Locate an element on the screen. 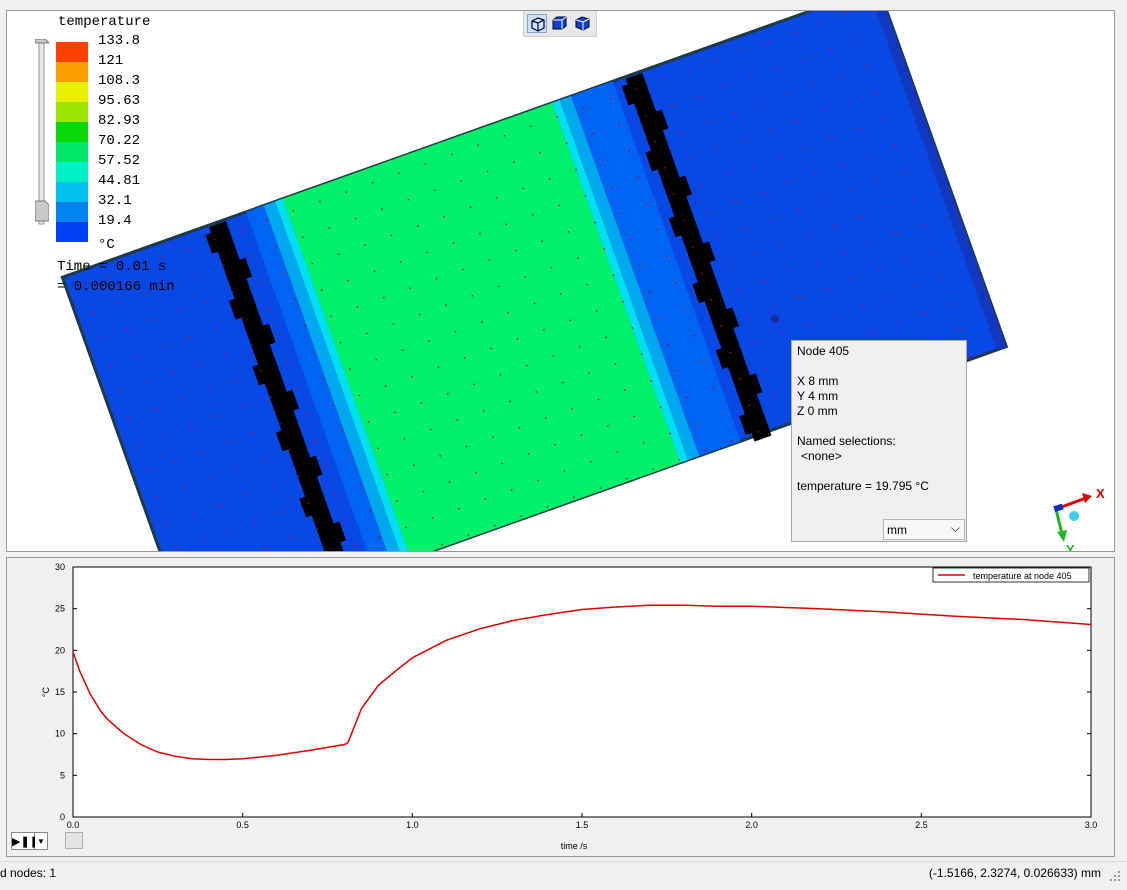 Image resolution: width=1127 pixels, height=890 pixels. legend-series-label: temperature at node 405 is located at coordinates (1022, 576).